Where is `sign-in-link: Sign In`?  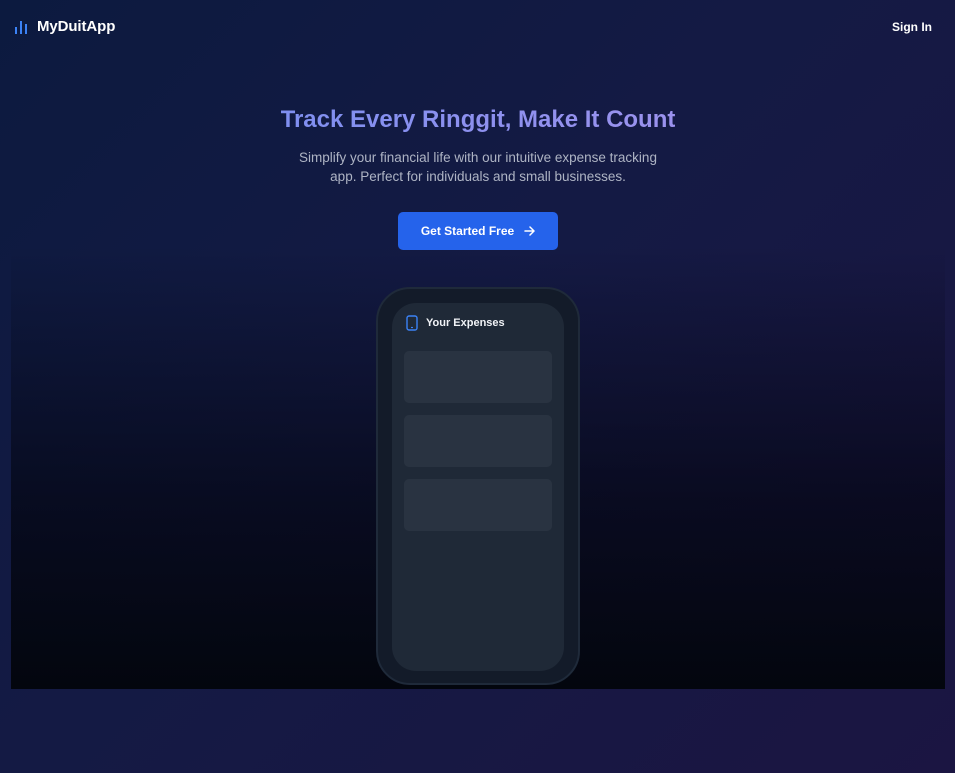 sign-in-link: Sign In is located at coordinates (912, 27).